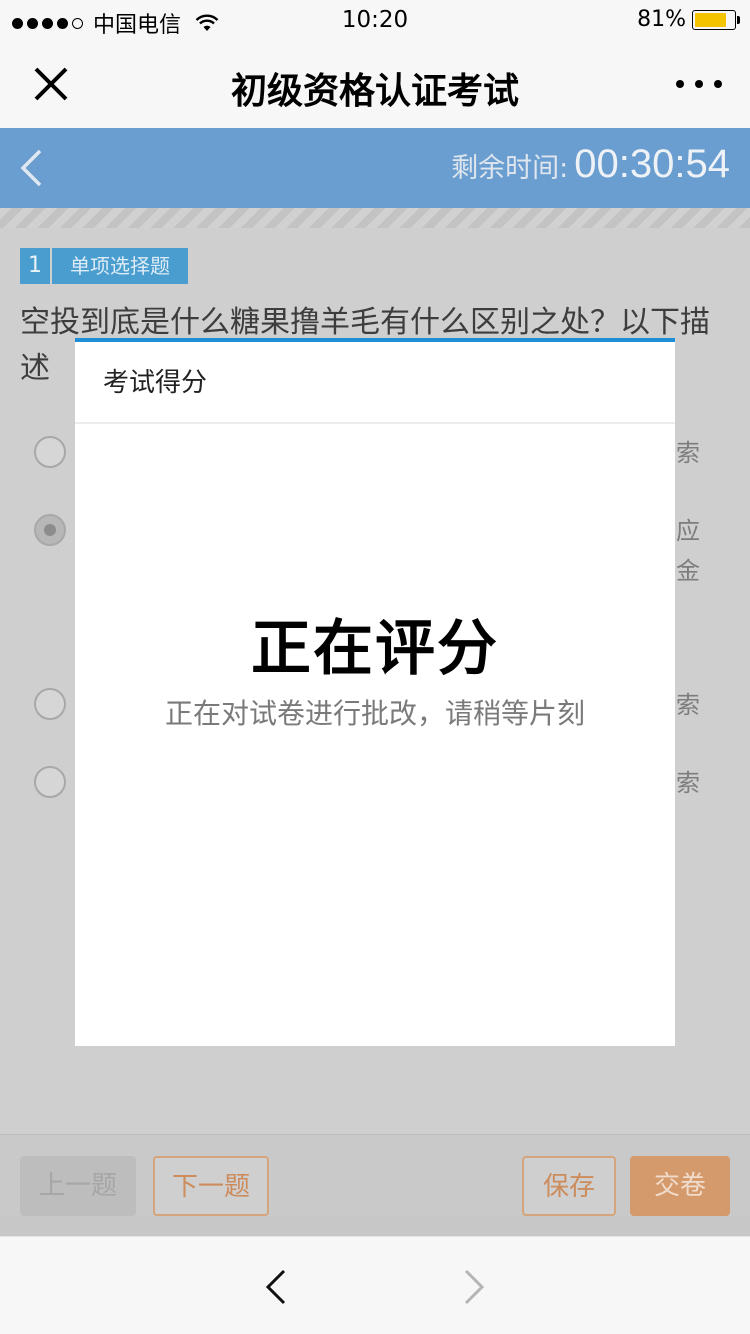 The image size is (750, 1334). I want to click on page-title: 初级资格认证考试, so click(374, 91).